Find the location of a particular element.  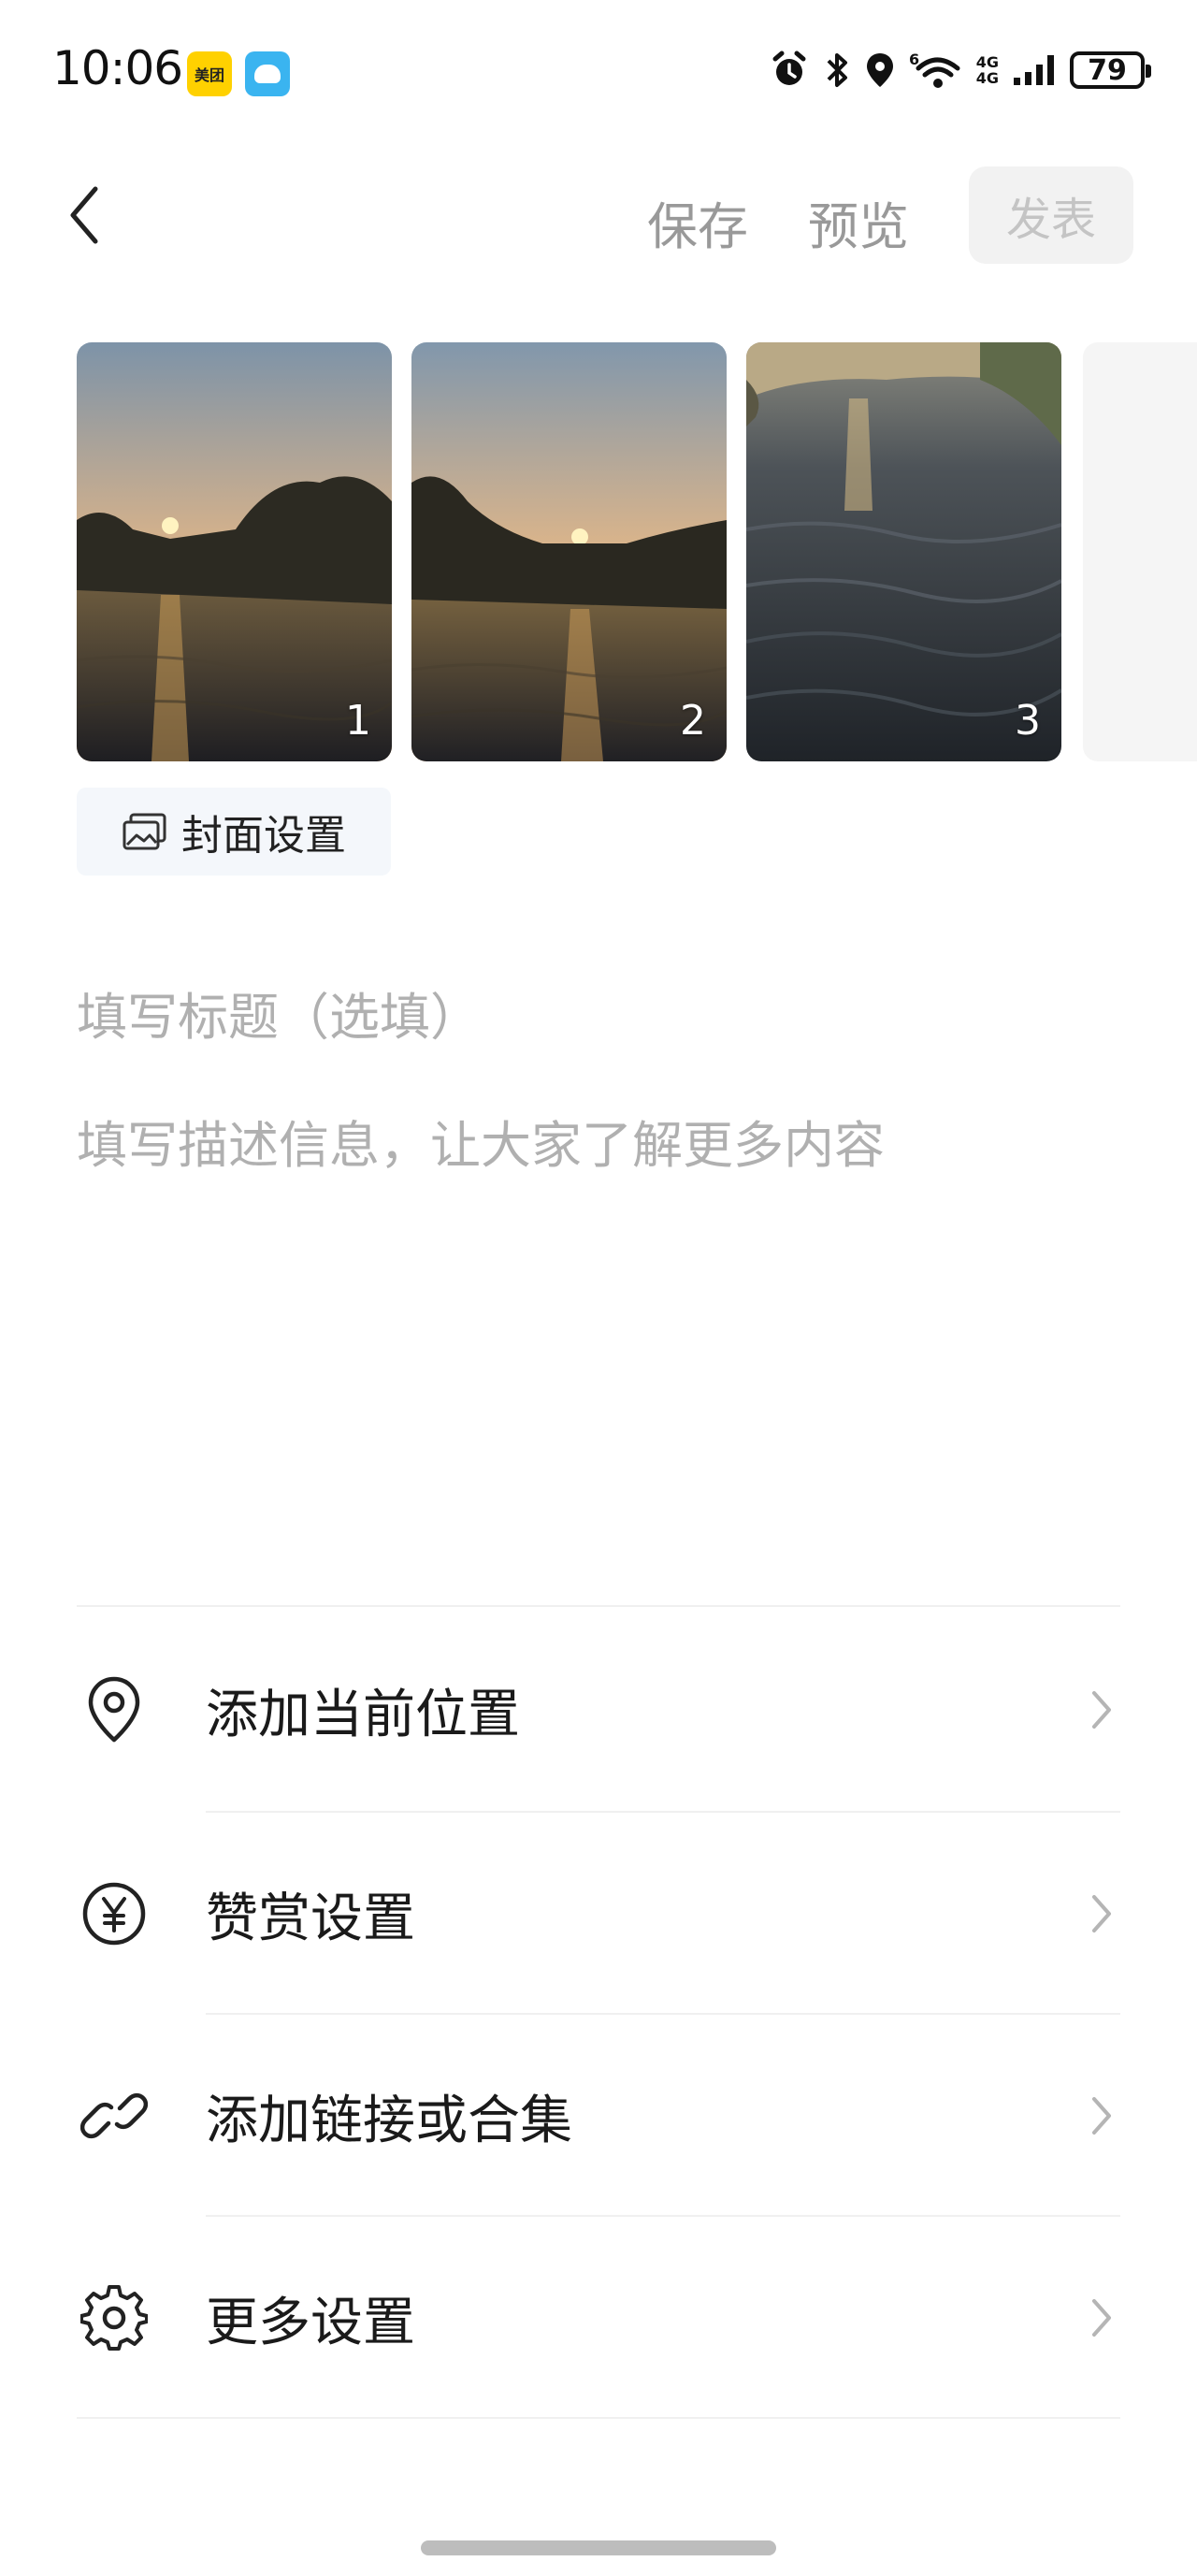

photo-thumbnail: 1 is located at coordinates (234, 551).